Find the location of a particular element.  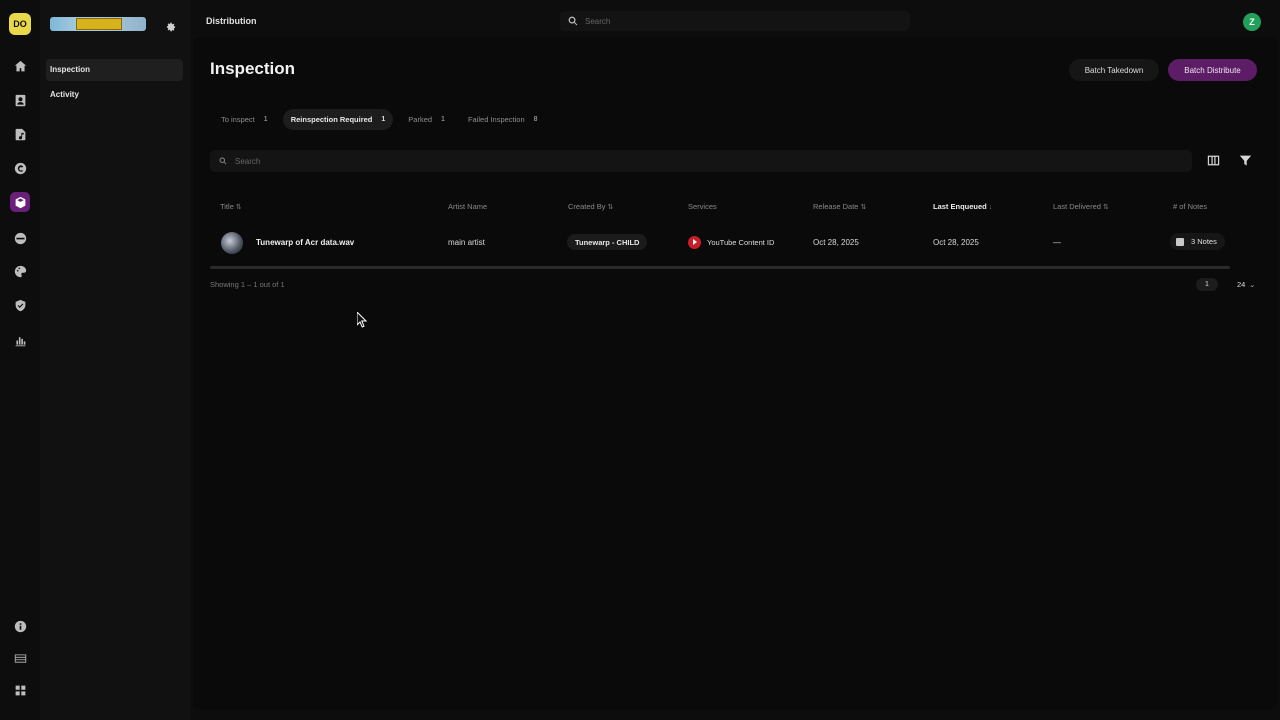

column-header-artist-name: Artist Name is located at coordinates (467, 206).